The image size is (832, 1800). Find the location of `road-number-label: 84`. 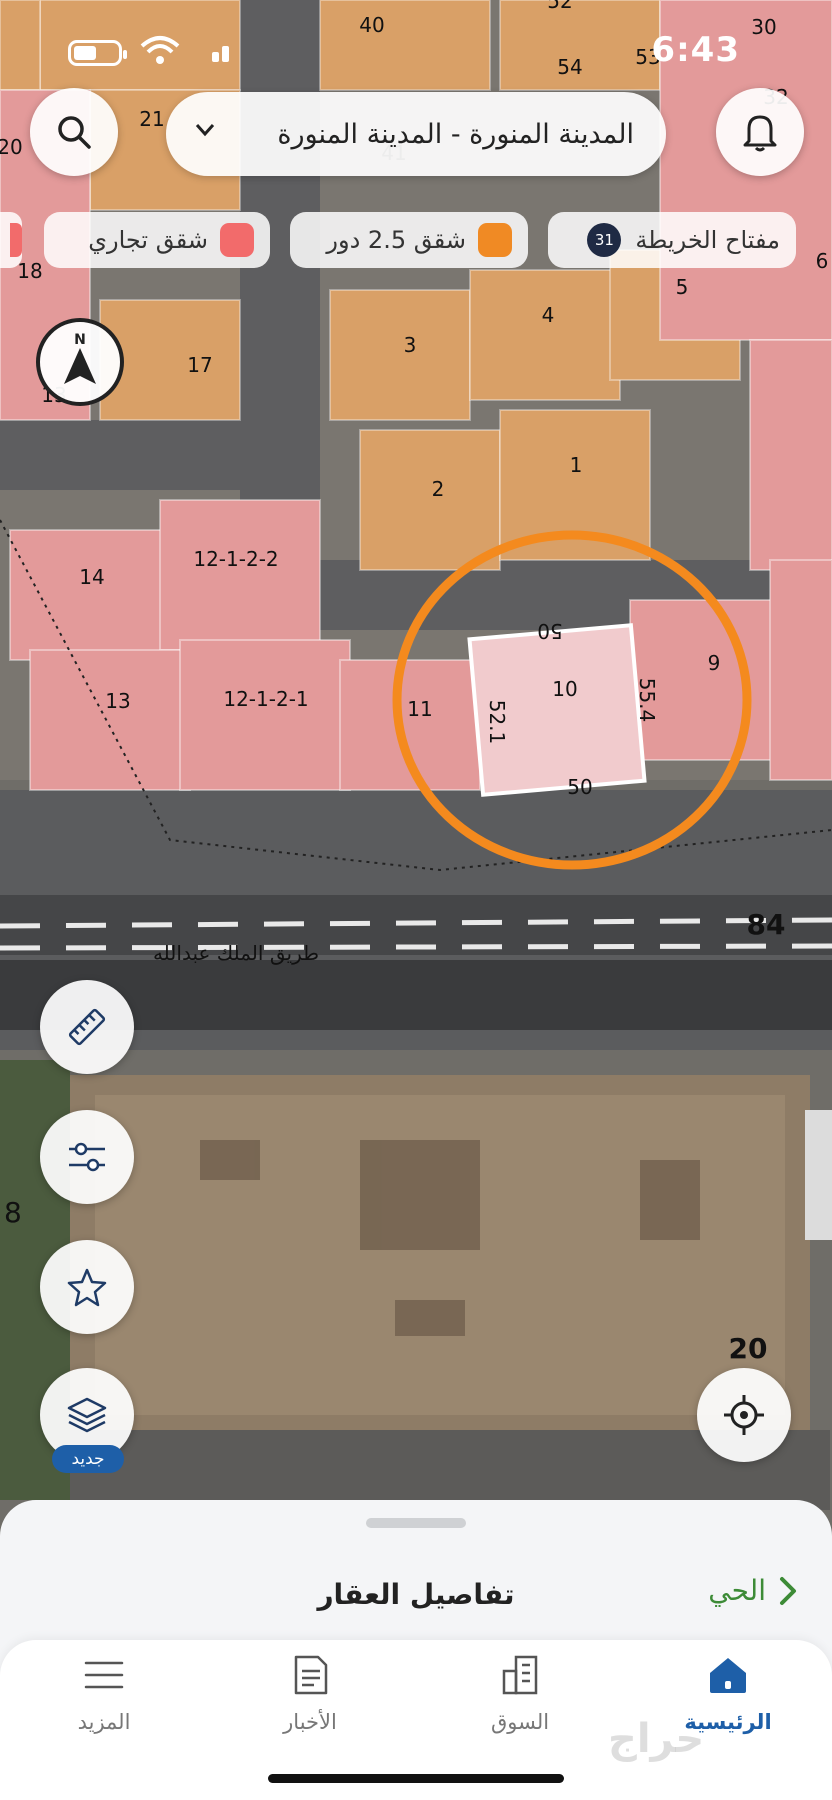

road-number-label: 84 is located at coordinates (766, 924).